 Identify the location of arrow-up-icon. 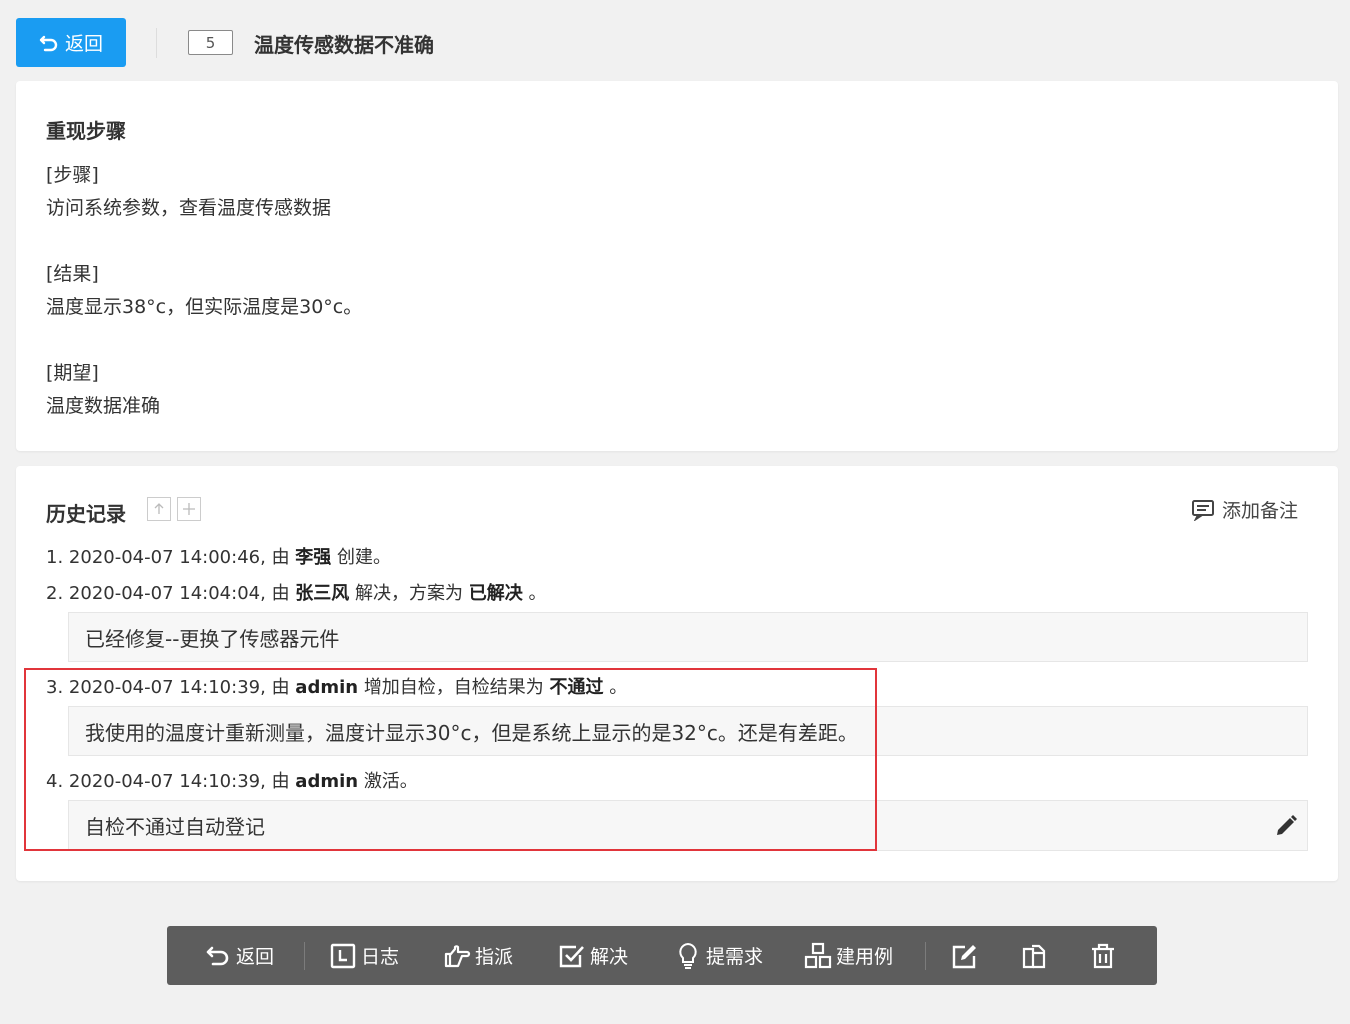
(159, 508).